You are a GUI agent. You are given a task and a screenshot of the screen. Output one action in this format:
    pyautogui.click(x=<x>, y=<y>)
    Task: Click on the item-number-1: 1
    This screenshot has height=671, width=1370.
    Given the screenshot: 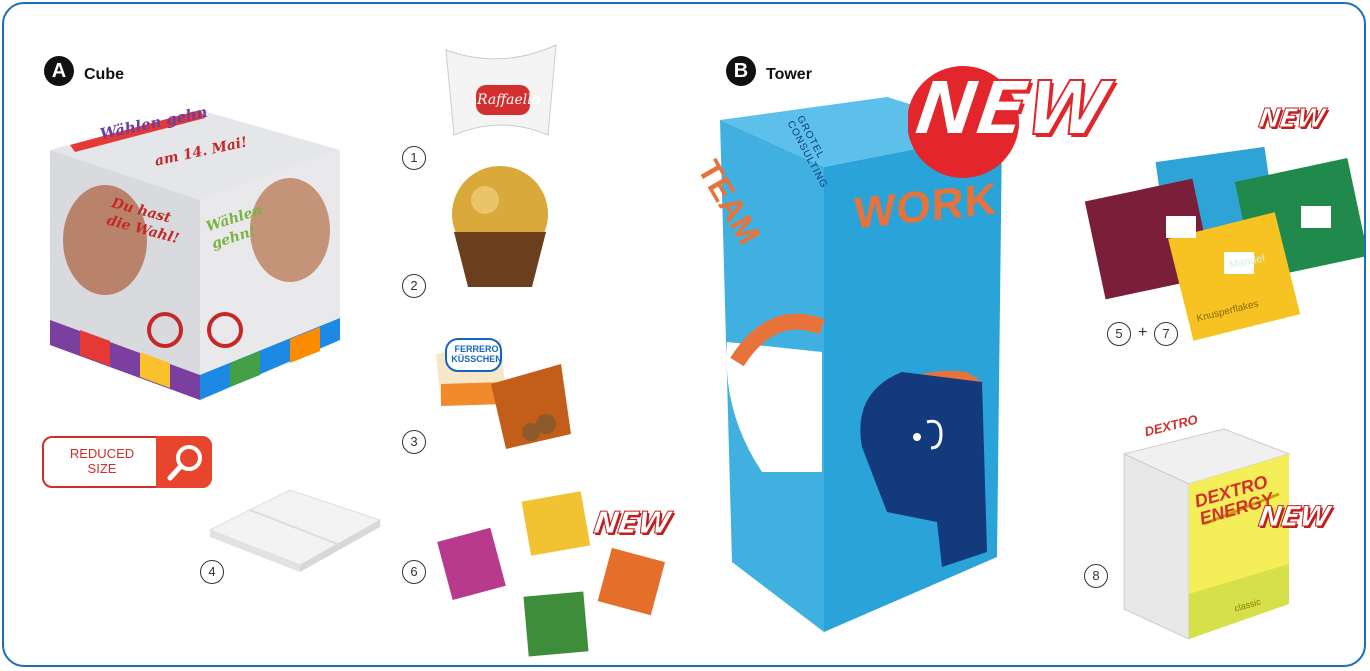 What is the action you would take?
    pyautogui.click(x=414, y=158)
    